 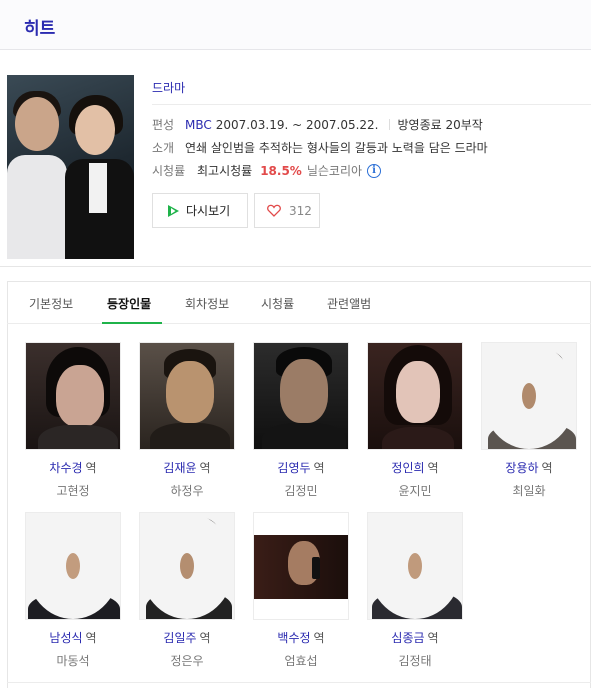 I want to click on tab-cast: 등장인물, so click(x=129, y=303).